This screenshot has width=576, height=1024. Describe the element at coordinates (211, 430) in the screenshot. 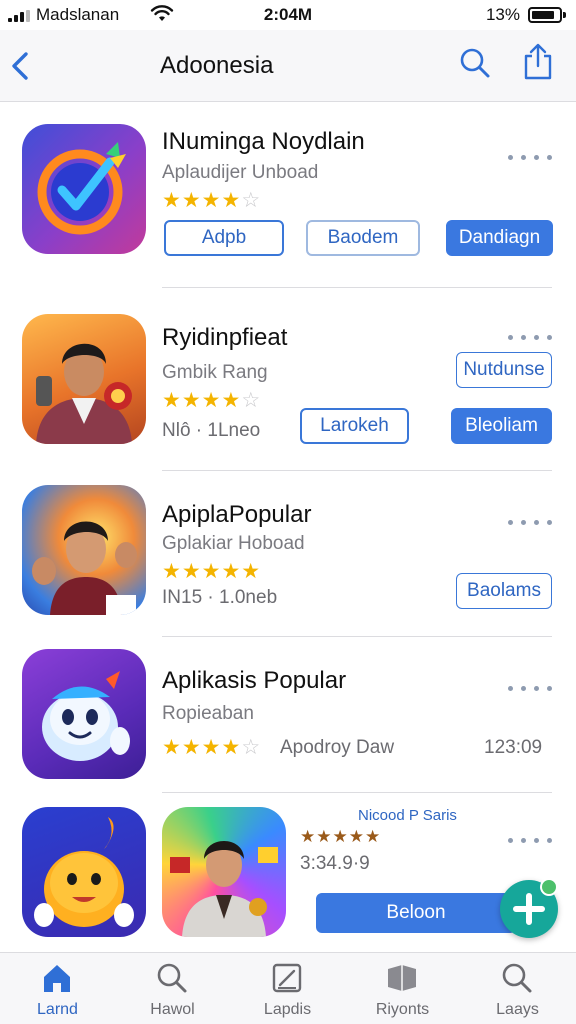

I see `app-meta: Nlô · 1Lneo` at that location.